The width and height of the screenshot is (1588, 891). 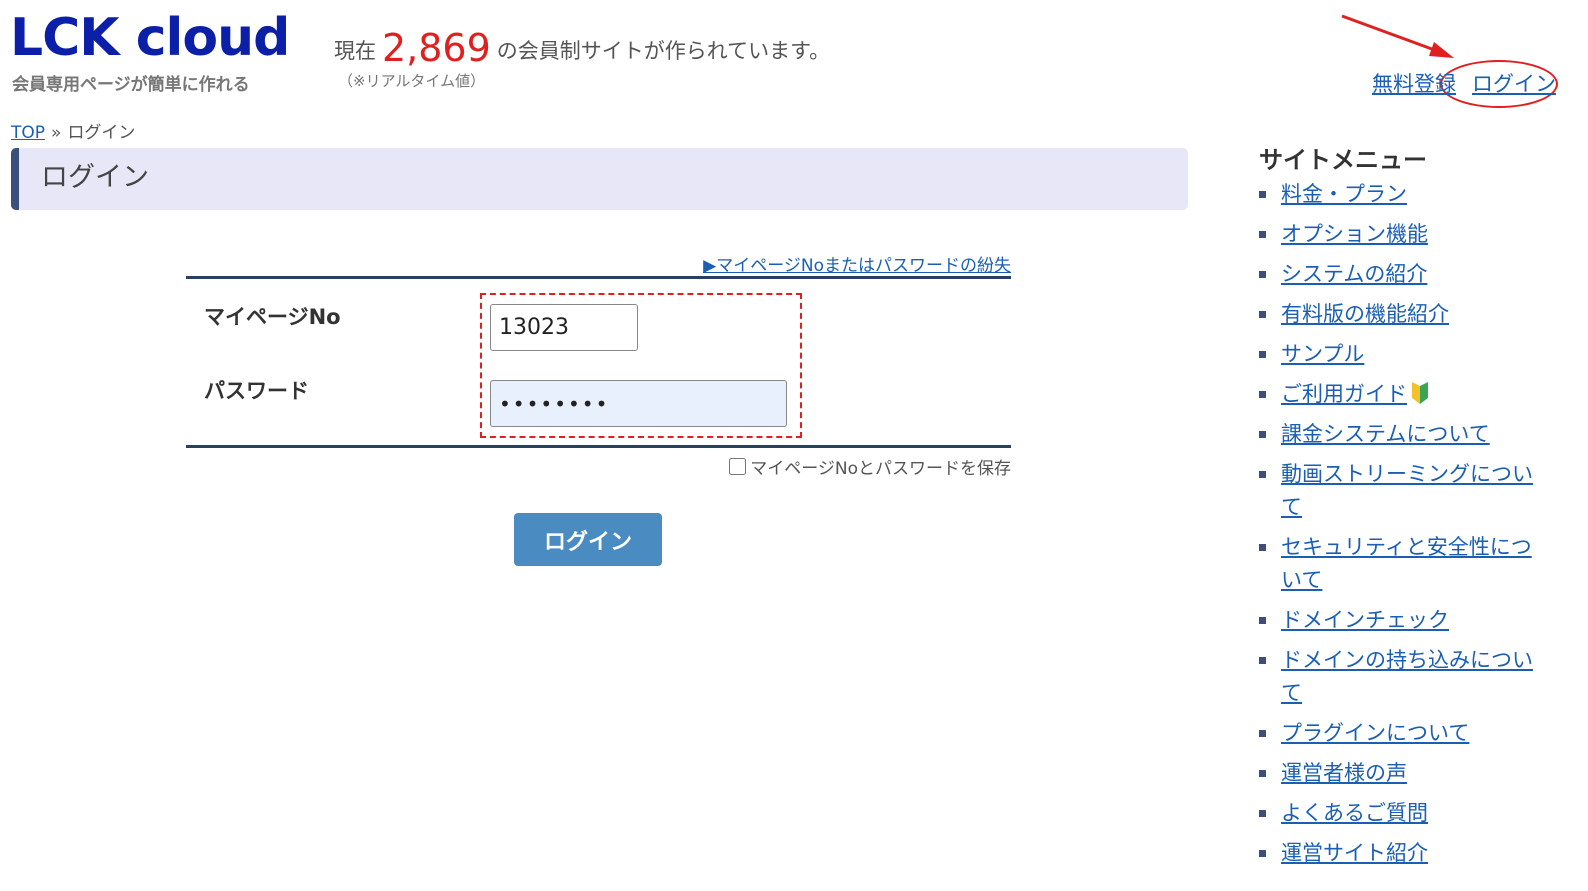 I want to click on menu-link-sample: サンプル, so click(x=1322, y=354).